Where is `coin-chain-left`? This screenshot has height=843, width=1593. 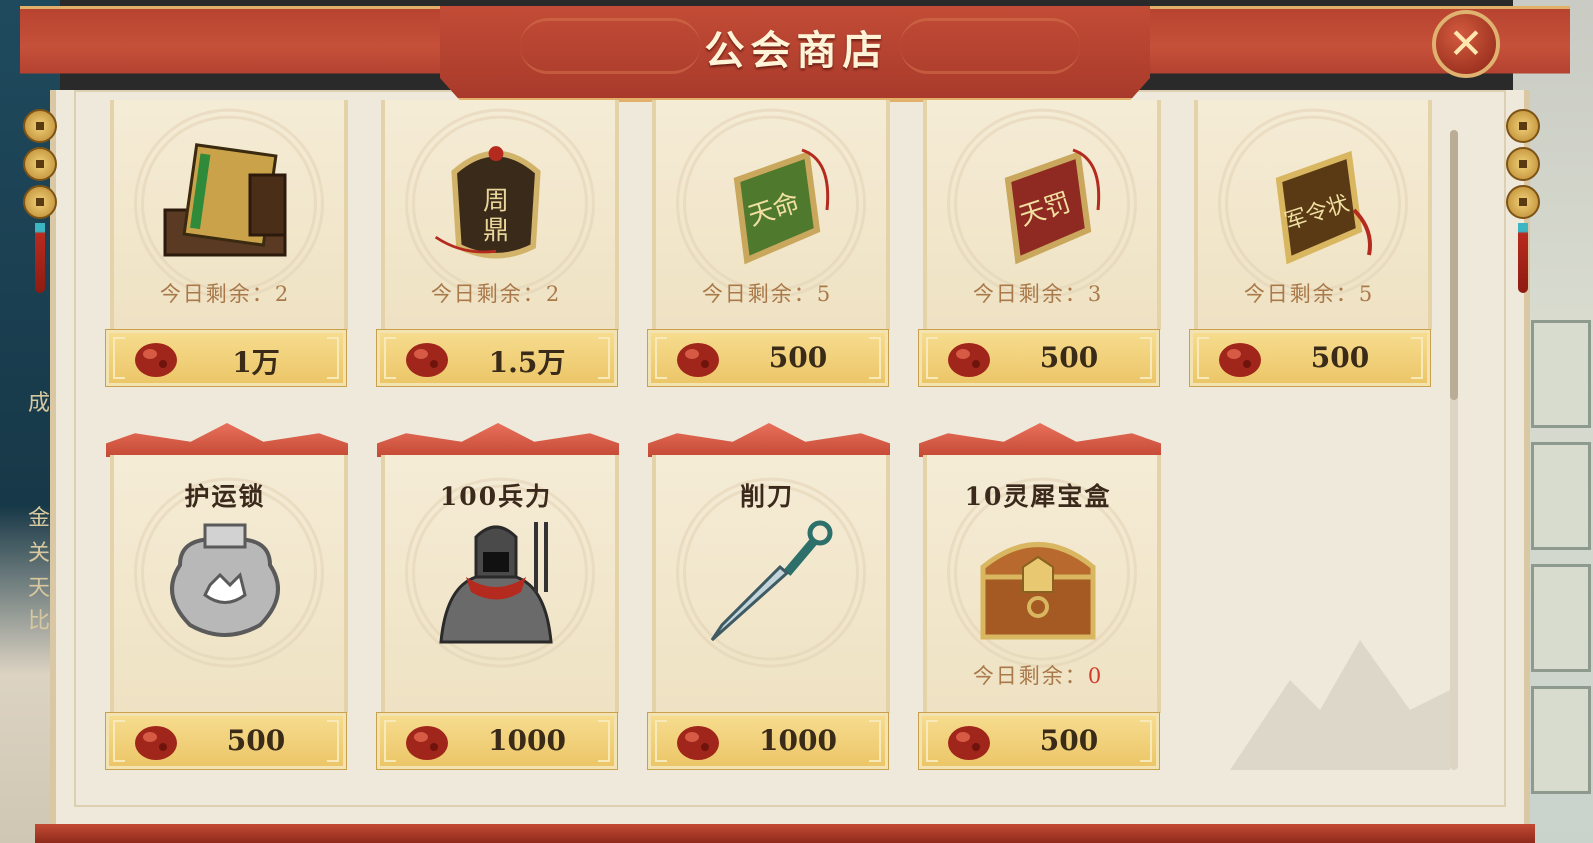
coin-chain-left is located at coordinates (40, 199).